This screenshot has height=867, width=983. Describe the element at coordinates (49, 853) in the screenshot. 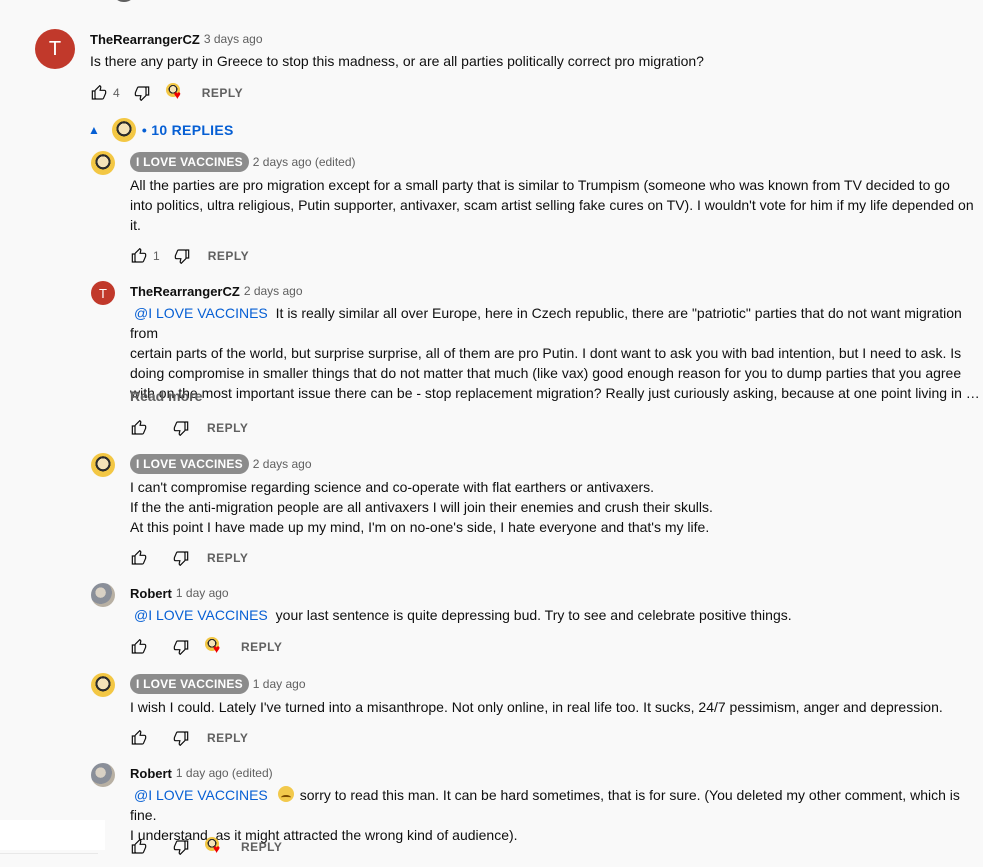

I see `divider` at that location.